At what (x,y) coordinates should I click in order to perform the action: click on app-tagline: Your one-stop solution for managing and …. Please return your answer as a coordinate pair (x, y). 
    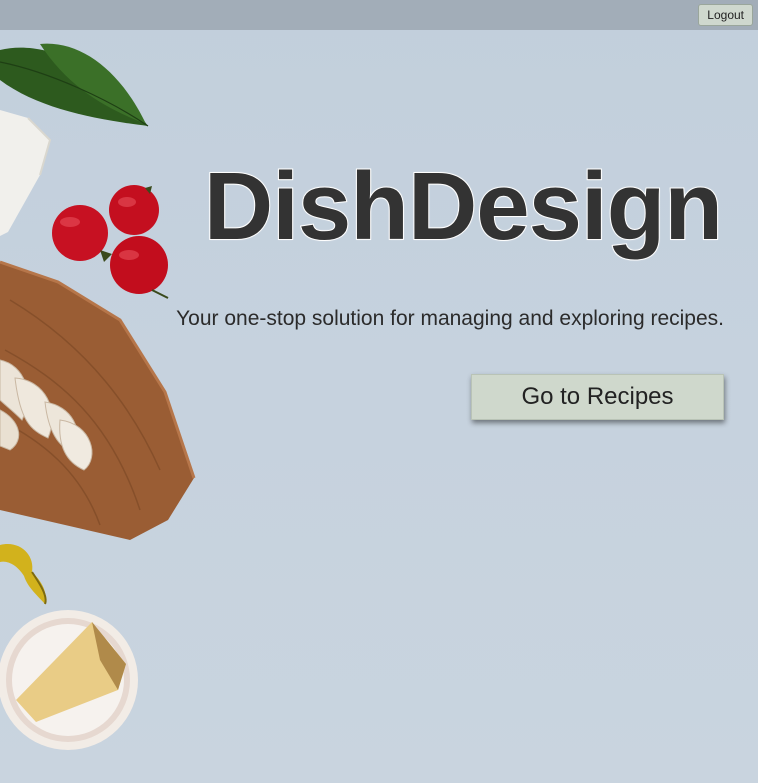
    Looking at the image, I should click on (450, 318).